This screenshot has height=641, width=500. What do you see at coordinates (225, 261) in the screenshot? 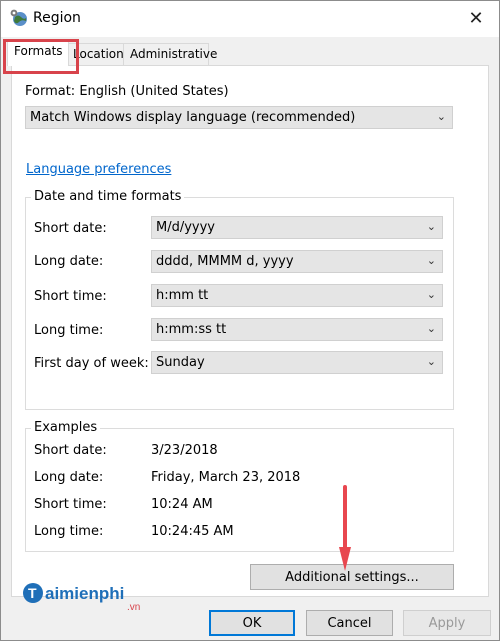
I see `long-date-value: dddd, MMMM d, yyyy` at bounding box center [225, 261].